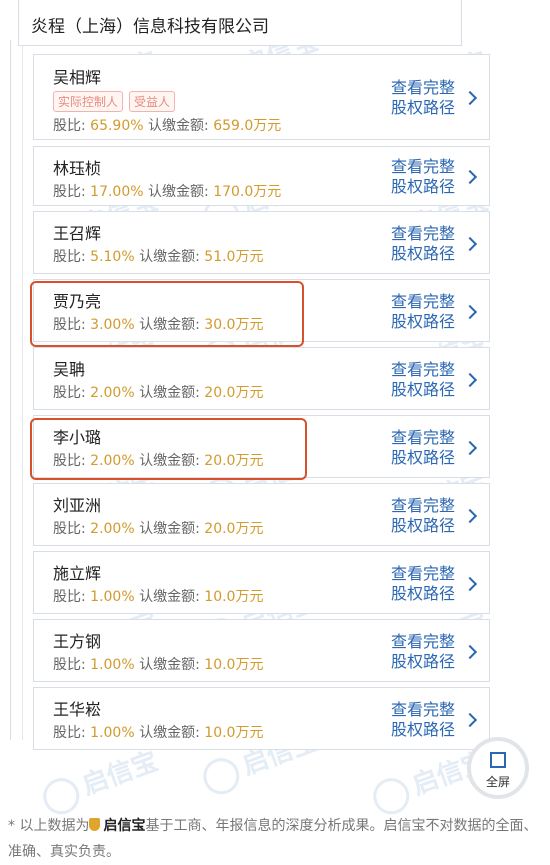 This screenshot has height=865, width=550. What do you see at coordinates (167, 192) in the screenshot?
I see `shareholder-stats: 股比: 17.00% 认缴金额: 170.0万元` at bounding box center [167, 192].